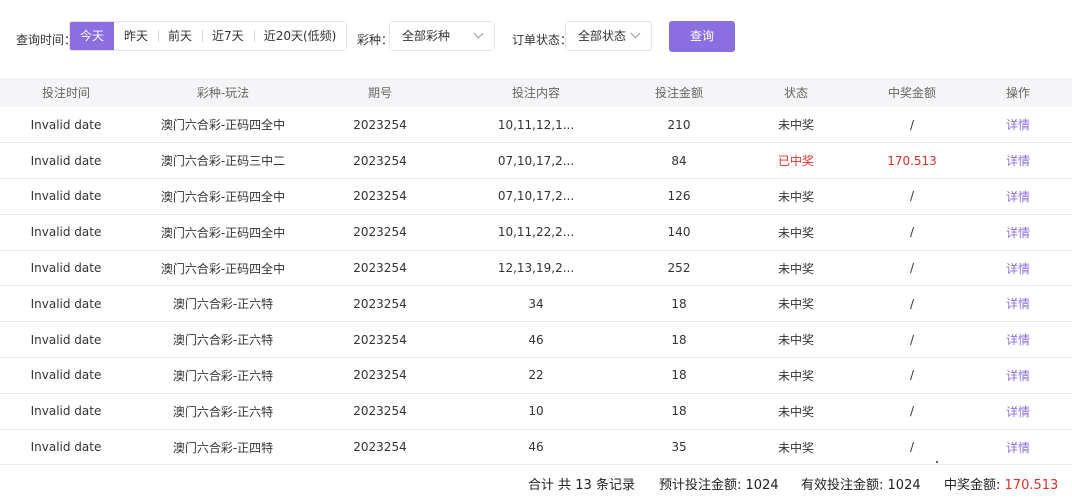  Describe the element at coordinates (223, 161) in the screenshot. I see `game-cell: 澳门六合彩-正码三中二` at that location.